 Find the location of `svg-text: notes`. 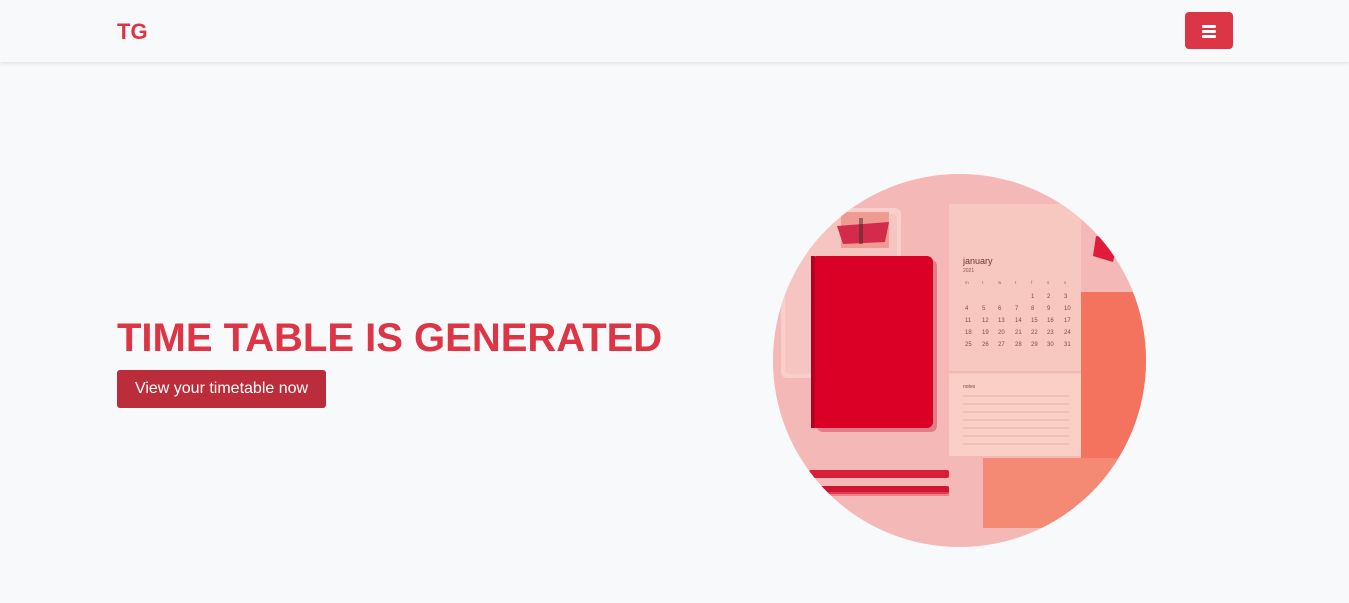

svg-text: notes is located at coordinates (969, 387).